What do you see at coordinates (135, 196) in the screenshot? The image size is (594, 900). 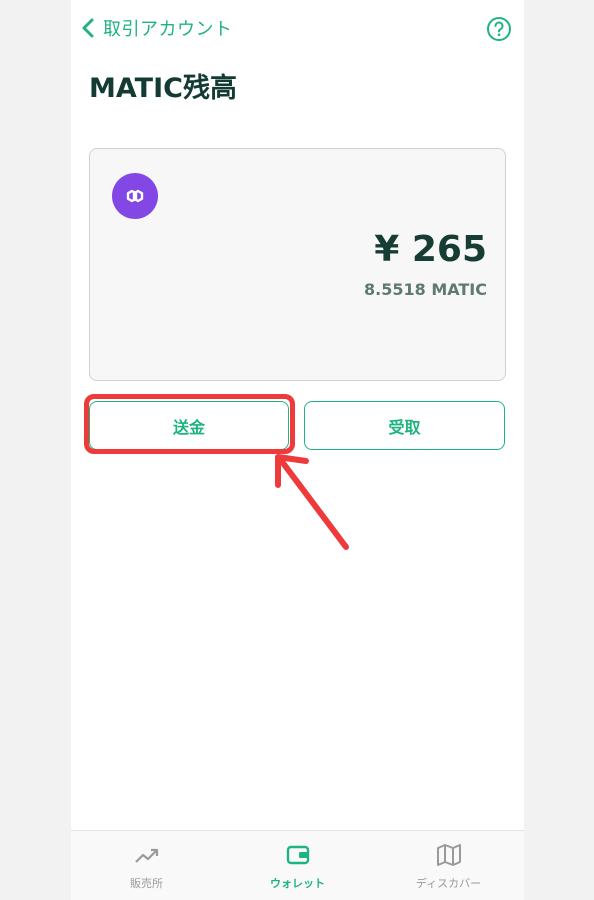 I see `matic-logo-icon` at bounding box center [135, 196].